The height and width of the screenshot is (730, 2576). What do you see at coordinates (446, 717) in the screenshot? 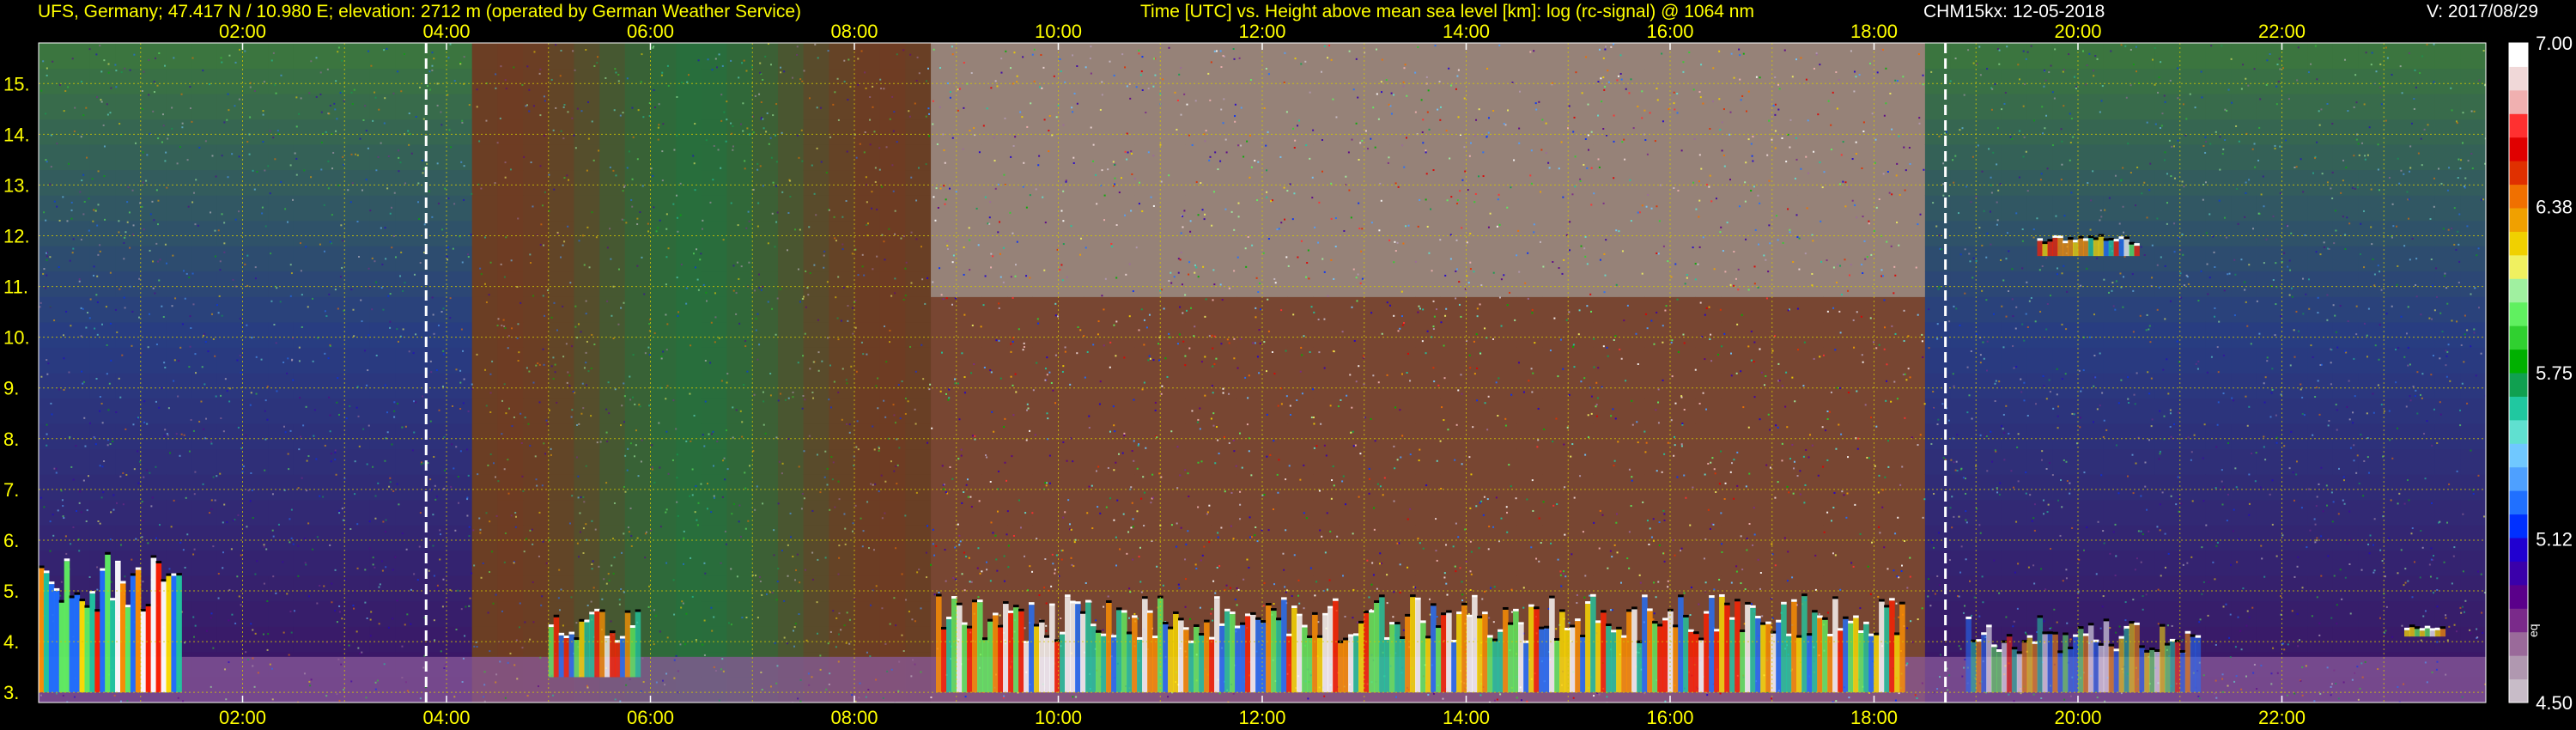
I see `x-tick-label-bottom: 04:00` at bounding box center [446, 717].